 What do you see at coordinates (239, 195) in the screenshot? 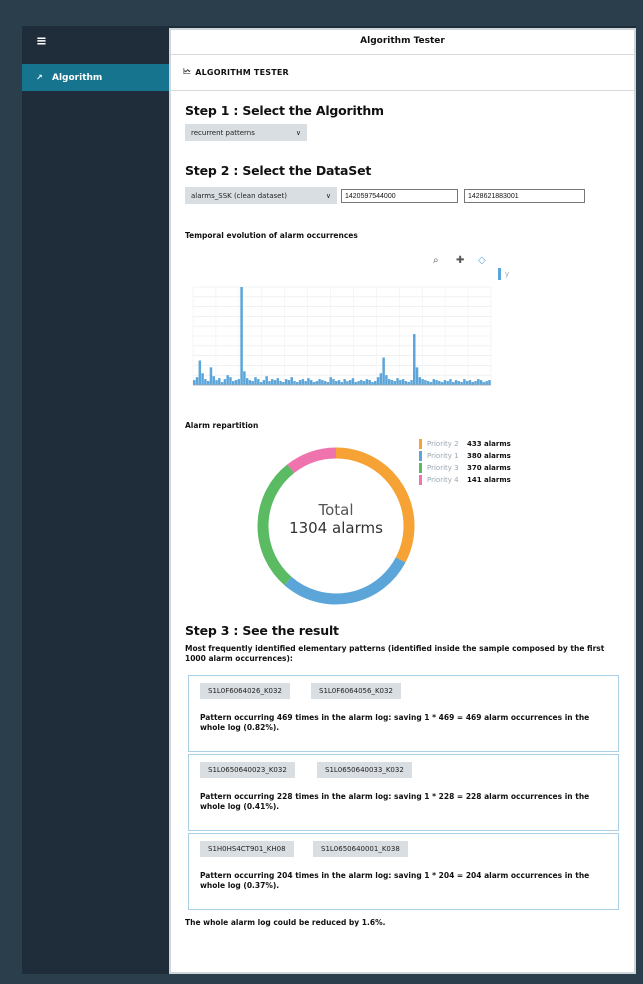
I see `dataset-select-value: alarms_SSK (clean dataset)` at bounding box center [239, 195].